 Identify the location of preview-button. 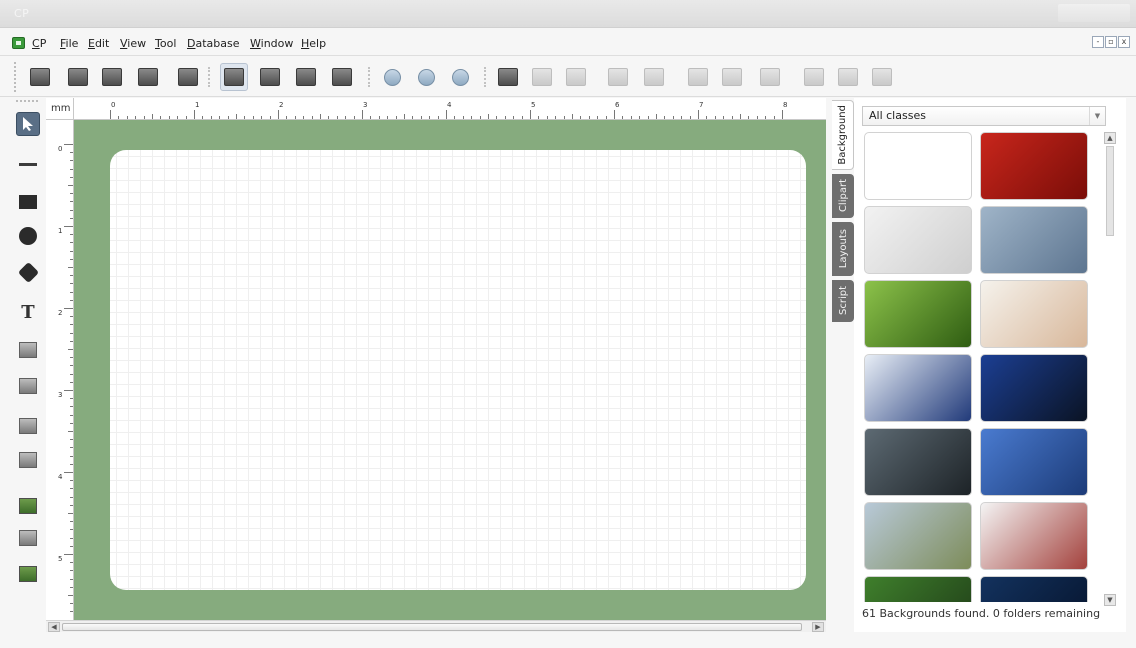
(342, 77).